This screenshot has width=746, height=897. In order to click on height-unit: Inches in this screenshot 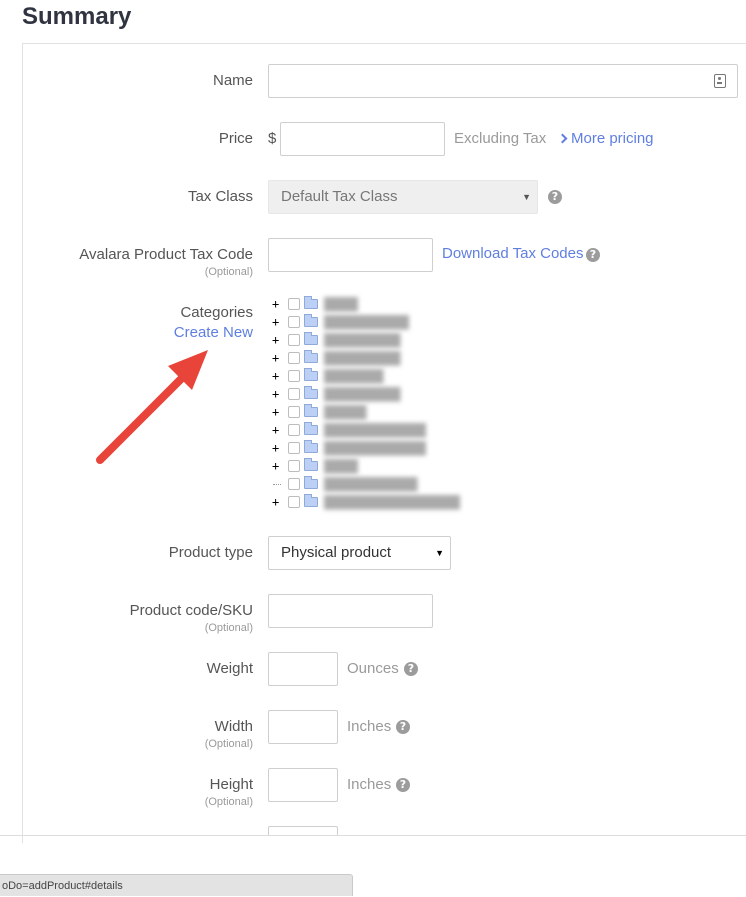, I will do `click(369, 784)`.